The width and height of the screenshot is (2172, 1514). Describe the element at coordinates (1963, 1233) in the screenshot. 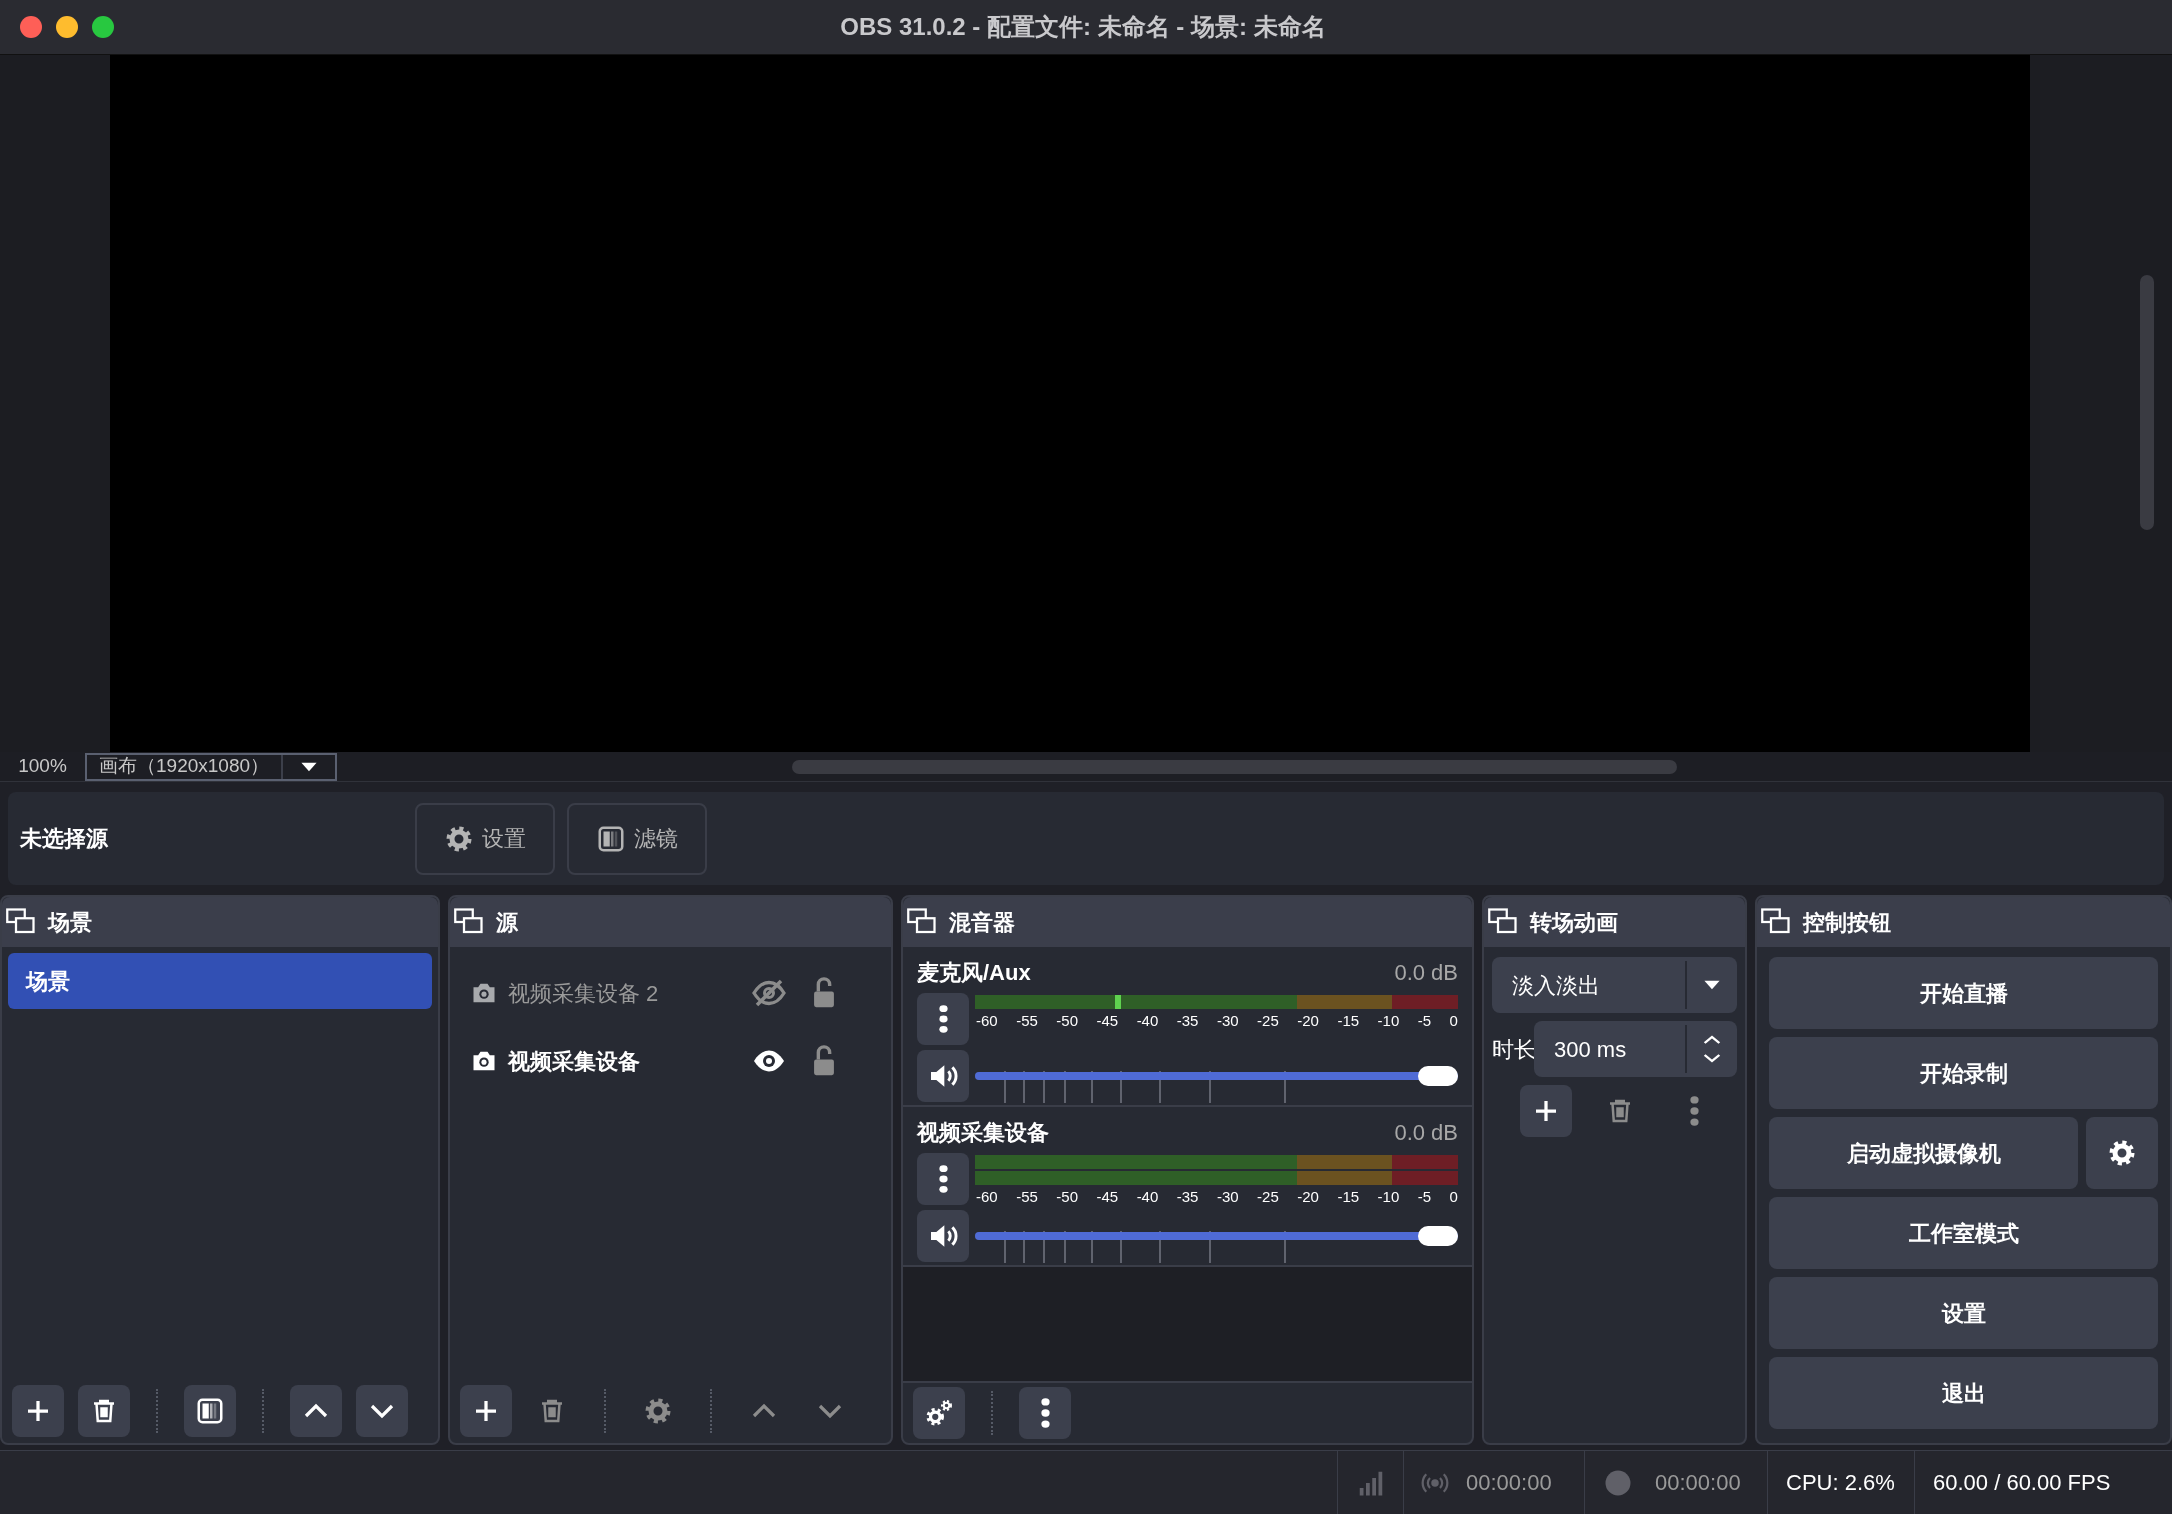

I see `control-button: 工作室模式` at that location.